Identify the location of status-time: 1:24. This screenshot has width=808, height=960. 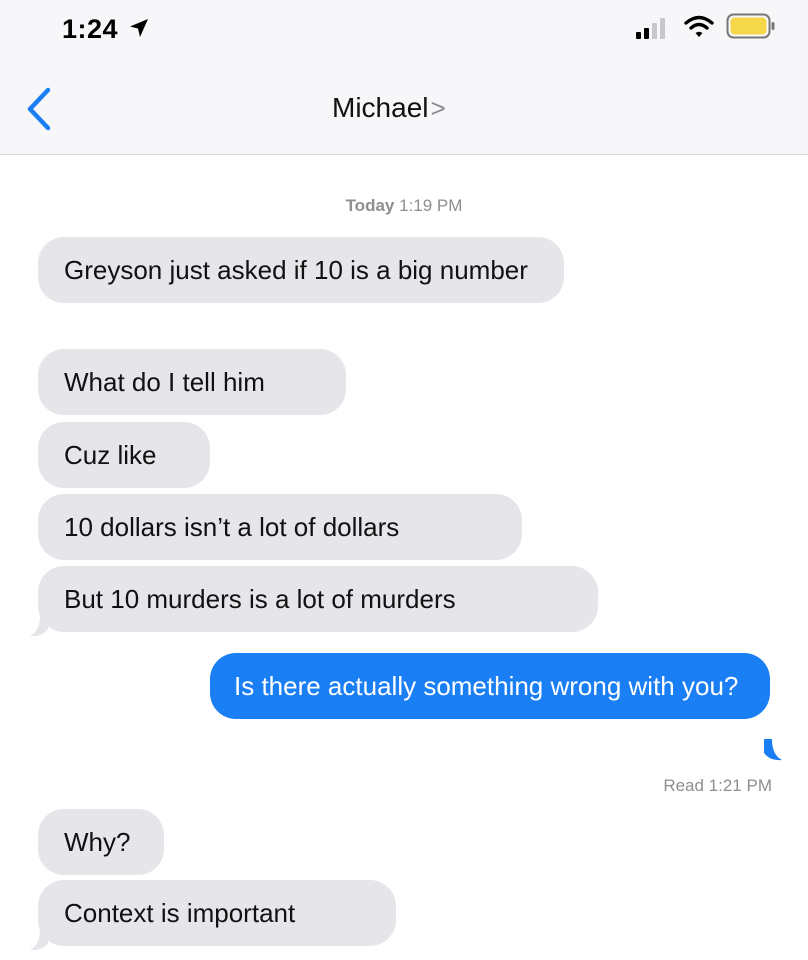
(90, 29).